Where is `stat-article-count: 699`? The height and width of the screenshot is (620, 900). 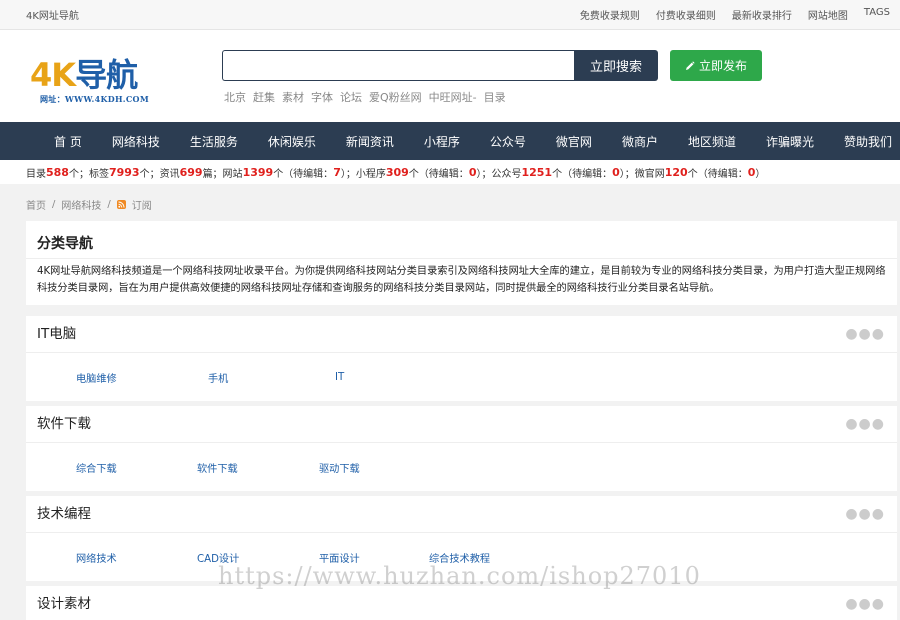
stat-article-count: 699 is located at coordinates (191, 172).